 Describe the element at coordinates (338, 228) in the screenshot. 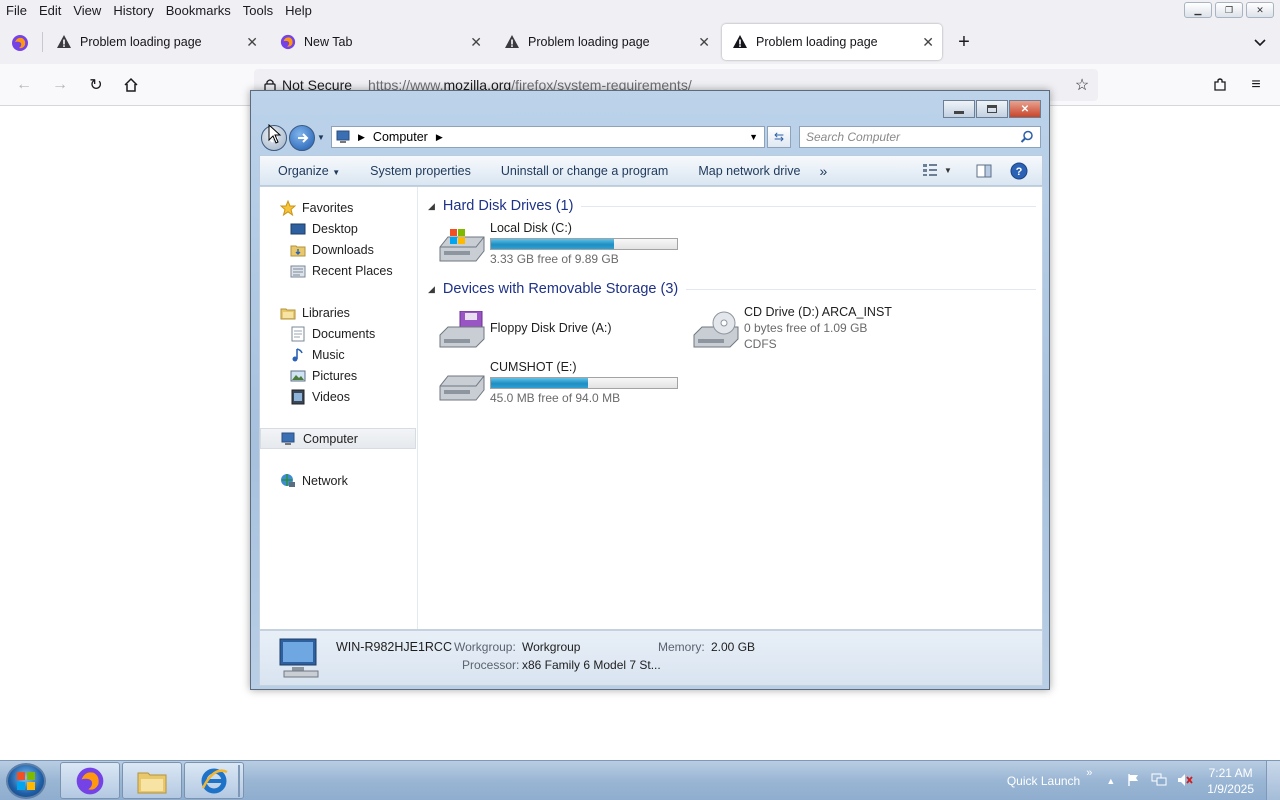

I see `nav-desktop: Desktop` at that location.